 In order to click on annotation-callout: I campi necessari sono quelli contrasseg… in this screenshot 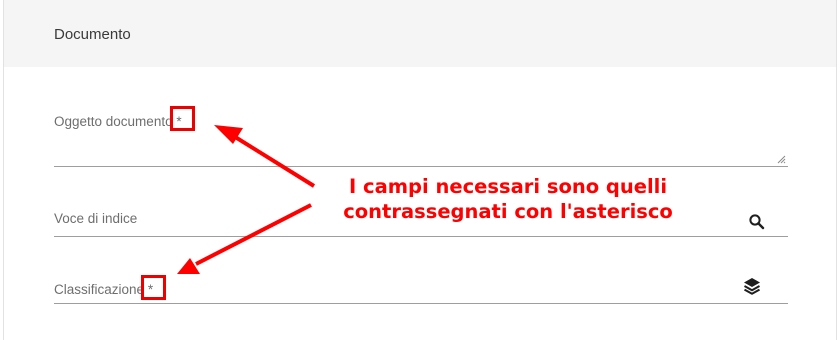, I will do `click(508, 199)`.